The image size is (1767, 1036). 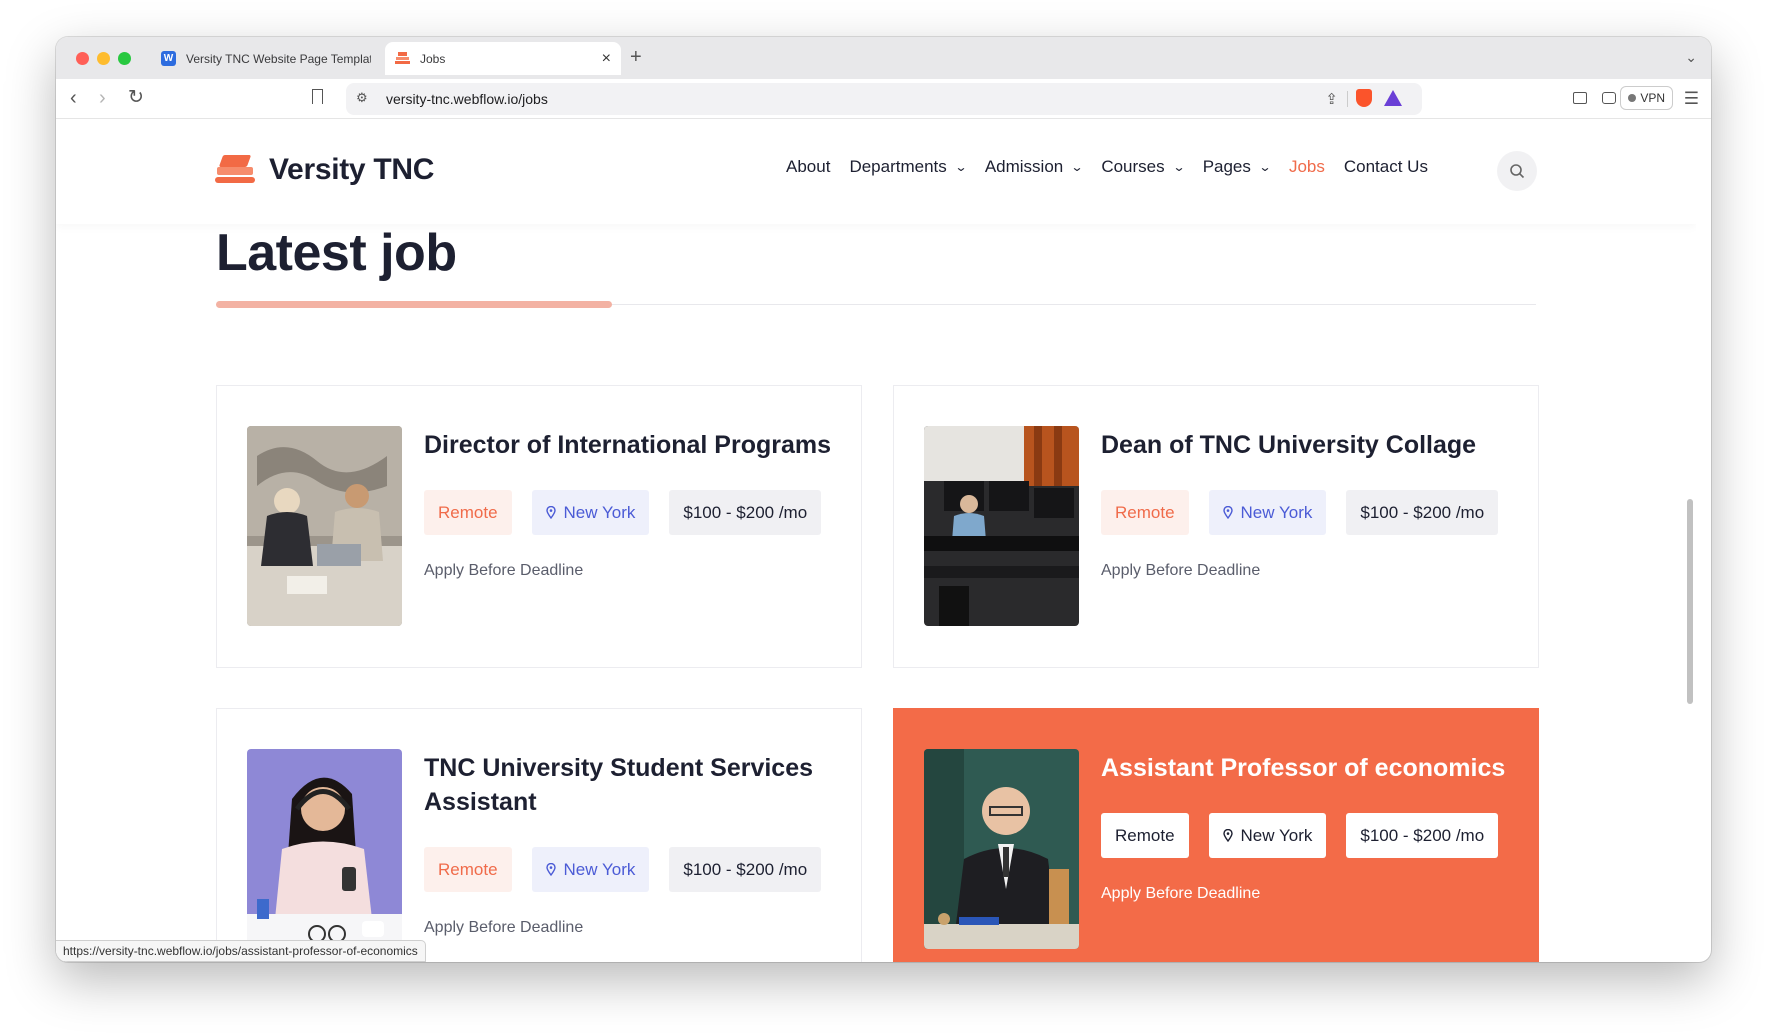 I want to click on professor-photo, so click(x=1001, y=849).